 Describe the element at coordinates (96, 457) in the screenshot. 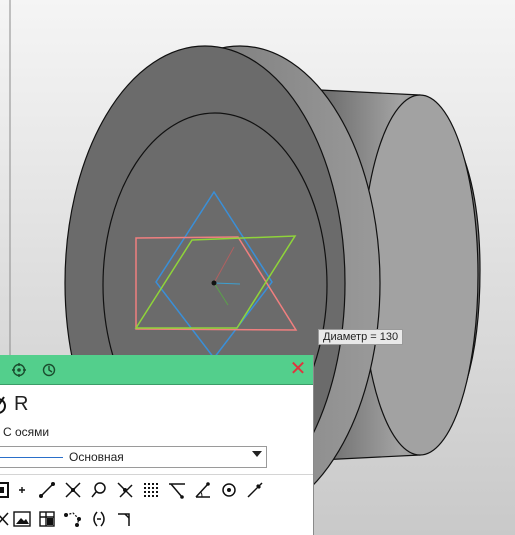

I see `line-style-value: Основная` at that location.